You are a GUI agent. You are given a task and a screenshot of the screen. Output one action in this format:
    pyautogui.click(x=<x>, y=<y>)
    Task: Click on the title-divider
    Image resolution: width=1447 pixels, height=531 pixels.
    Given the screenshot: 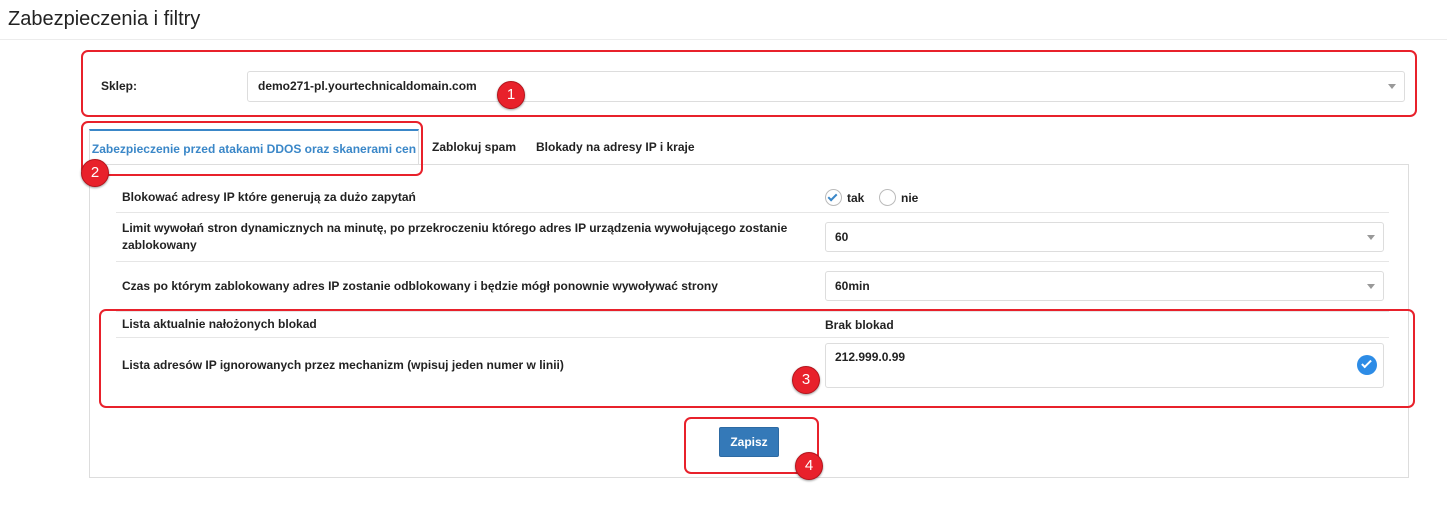 What is the action you would take?
    pyautogui.click(x=723, y=39)
    